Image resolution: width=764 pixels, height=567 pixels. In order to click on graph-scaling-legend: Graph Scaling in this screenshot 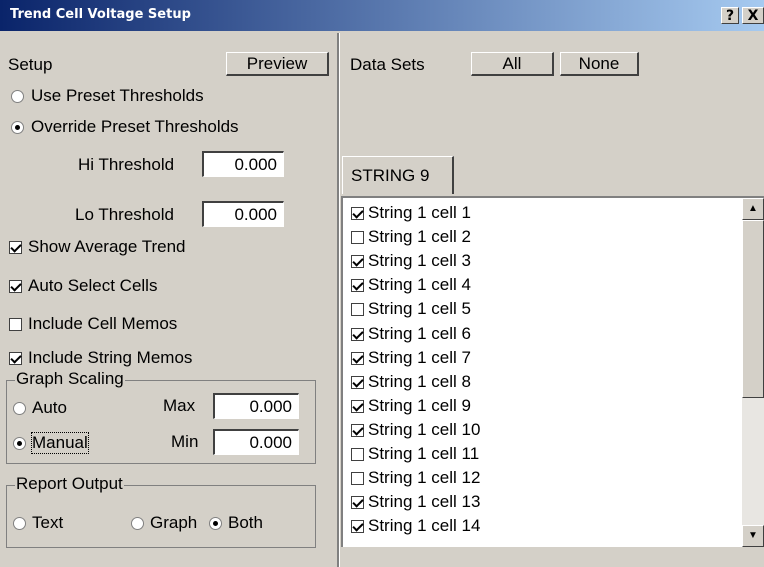, I will do `click(70, 379)`.